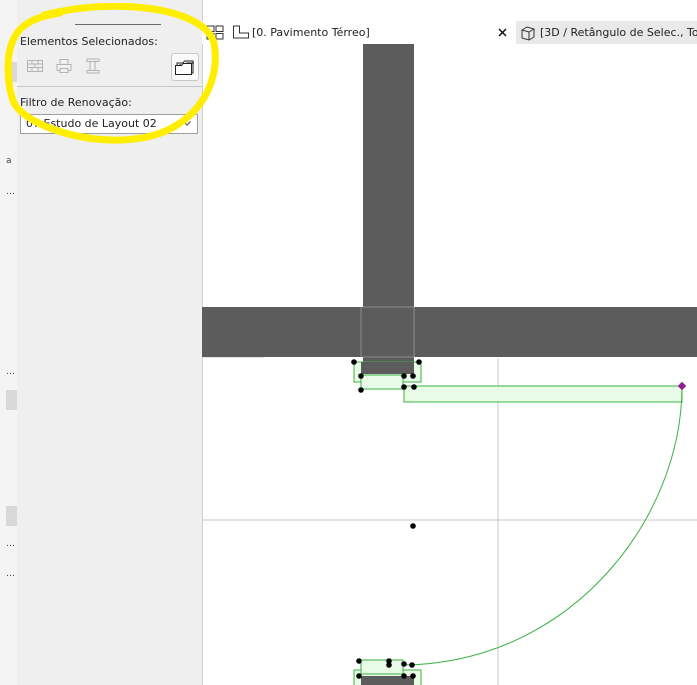 This screenshot has width=697, height=685. I want to click on close-icon, so click(502, 32).